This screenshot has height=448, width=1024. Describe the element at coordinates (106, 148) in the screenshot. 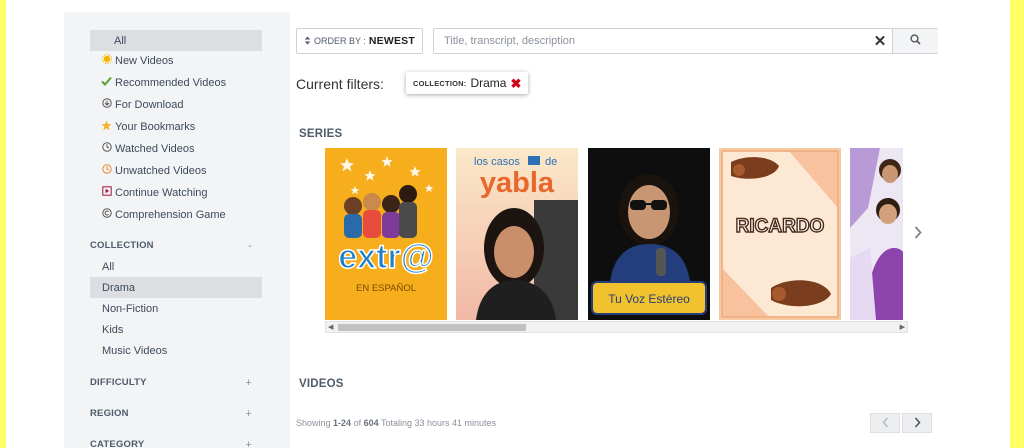

I see `clock-icon` at that location.